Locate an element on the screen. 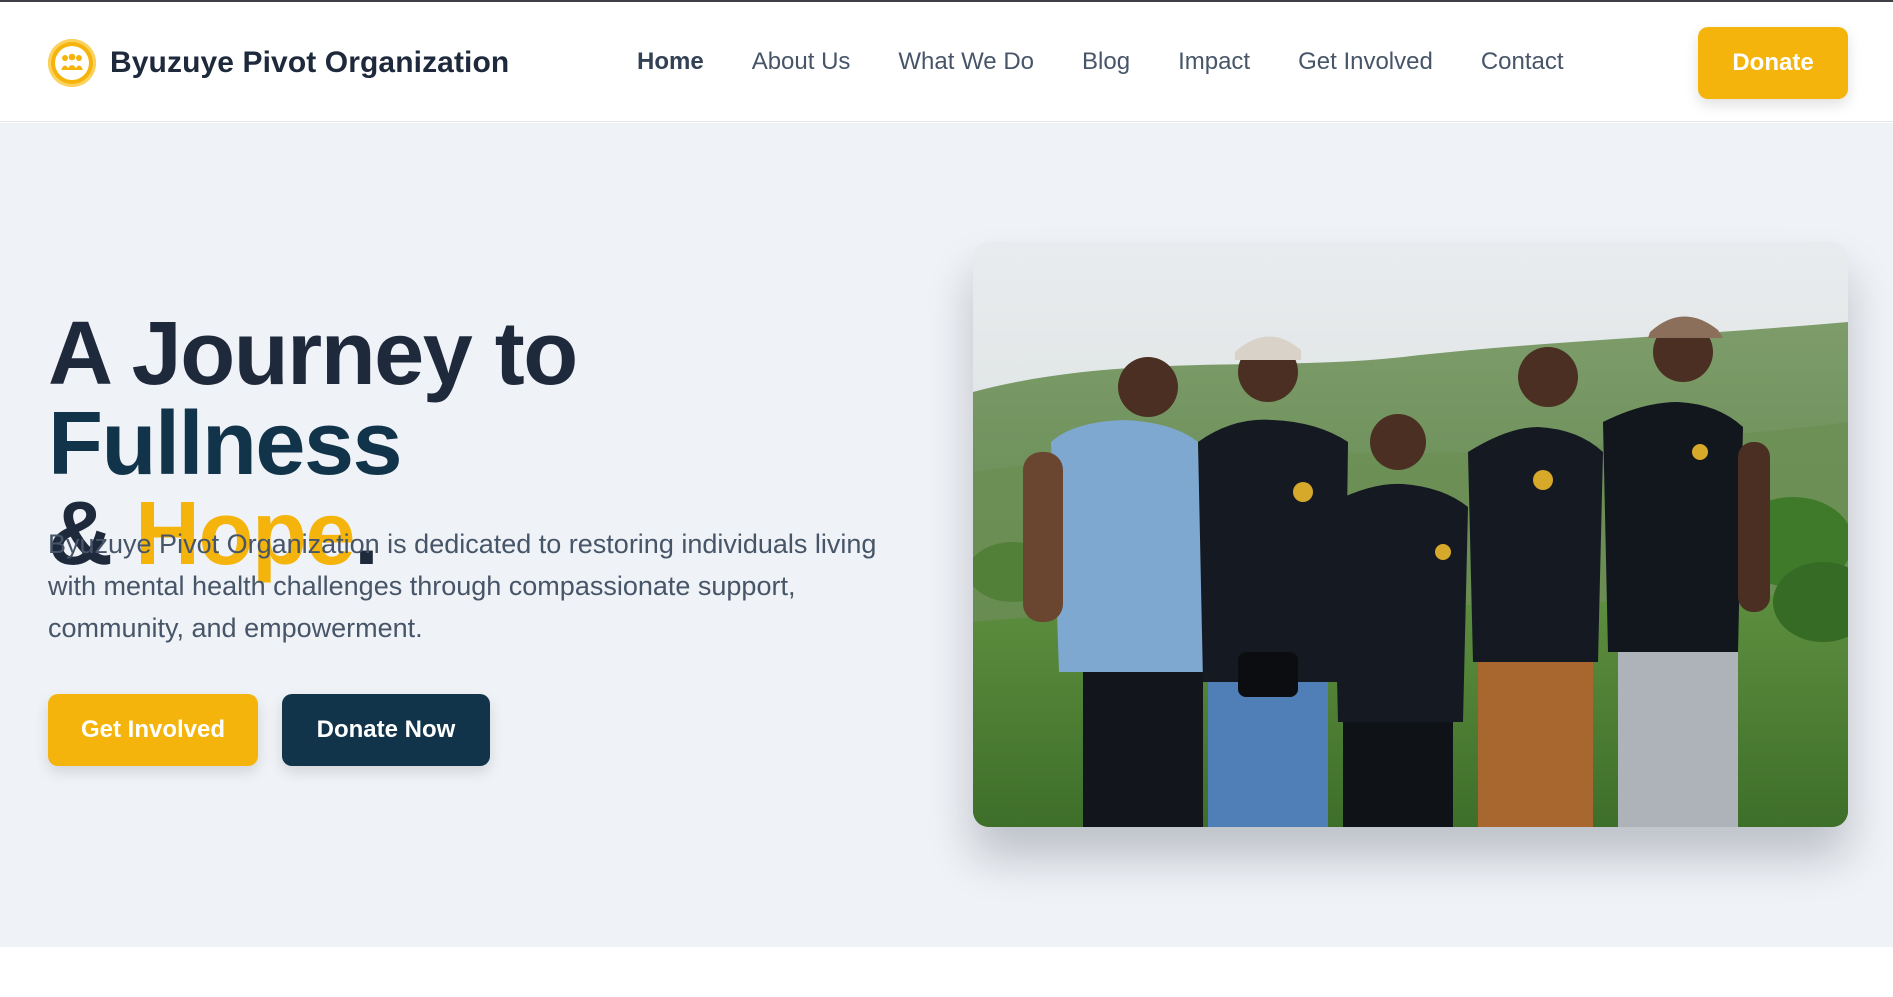  nav-item-blog: Blog is located at coordinates (1106, 62).